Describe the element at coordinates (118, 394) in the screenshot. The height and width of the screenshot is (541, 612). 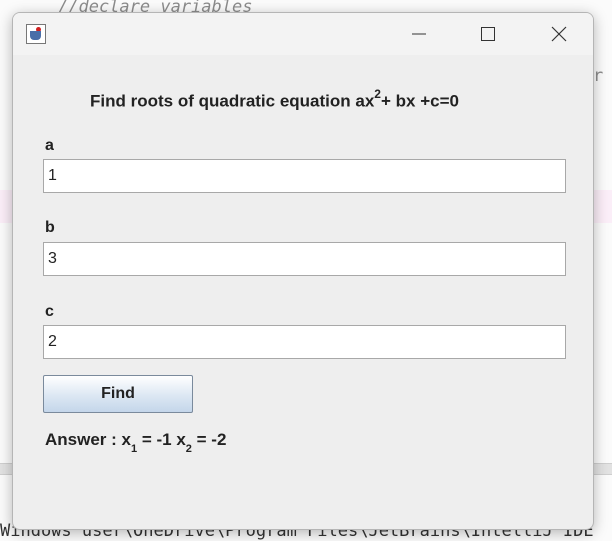
I see `find-button: Find` at that location.